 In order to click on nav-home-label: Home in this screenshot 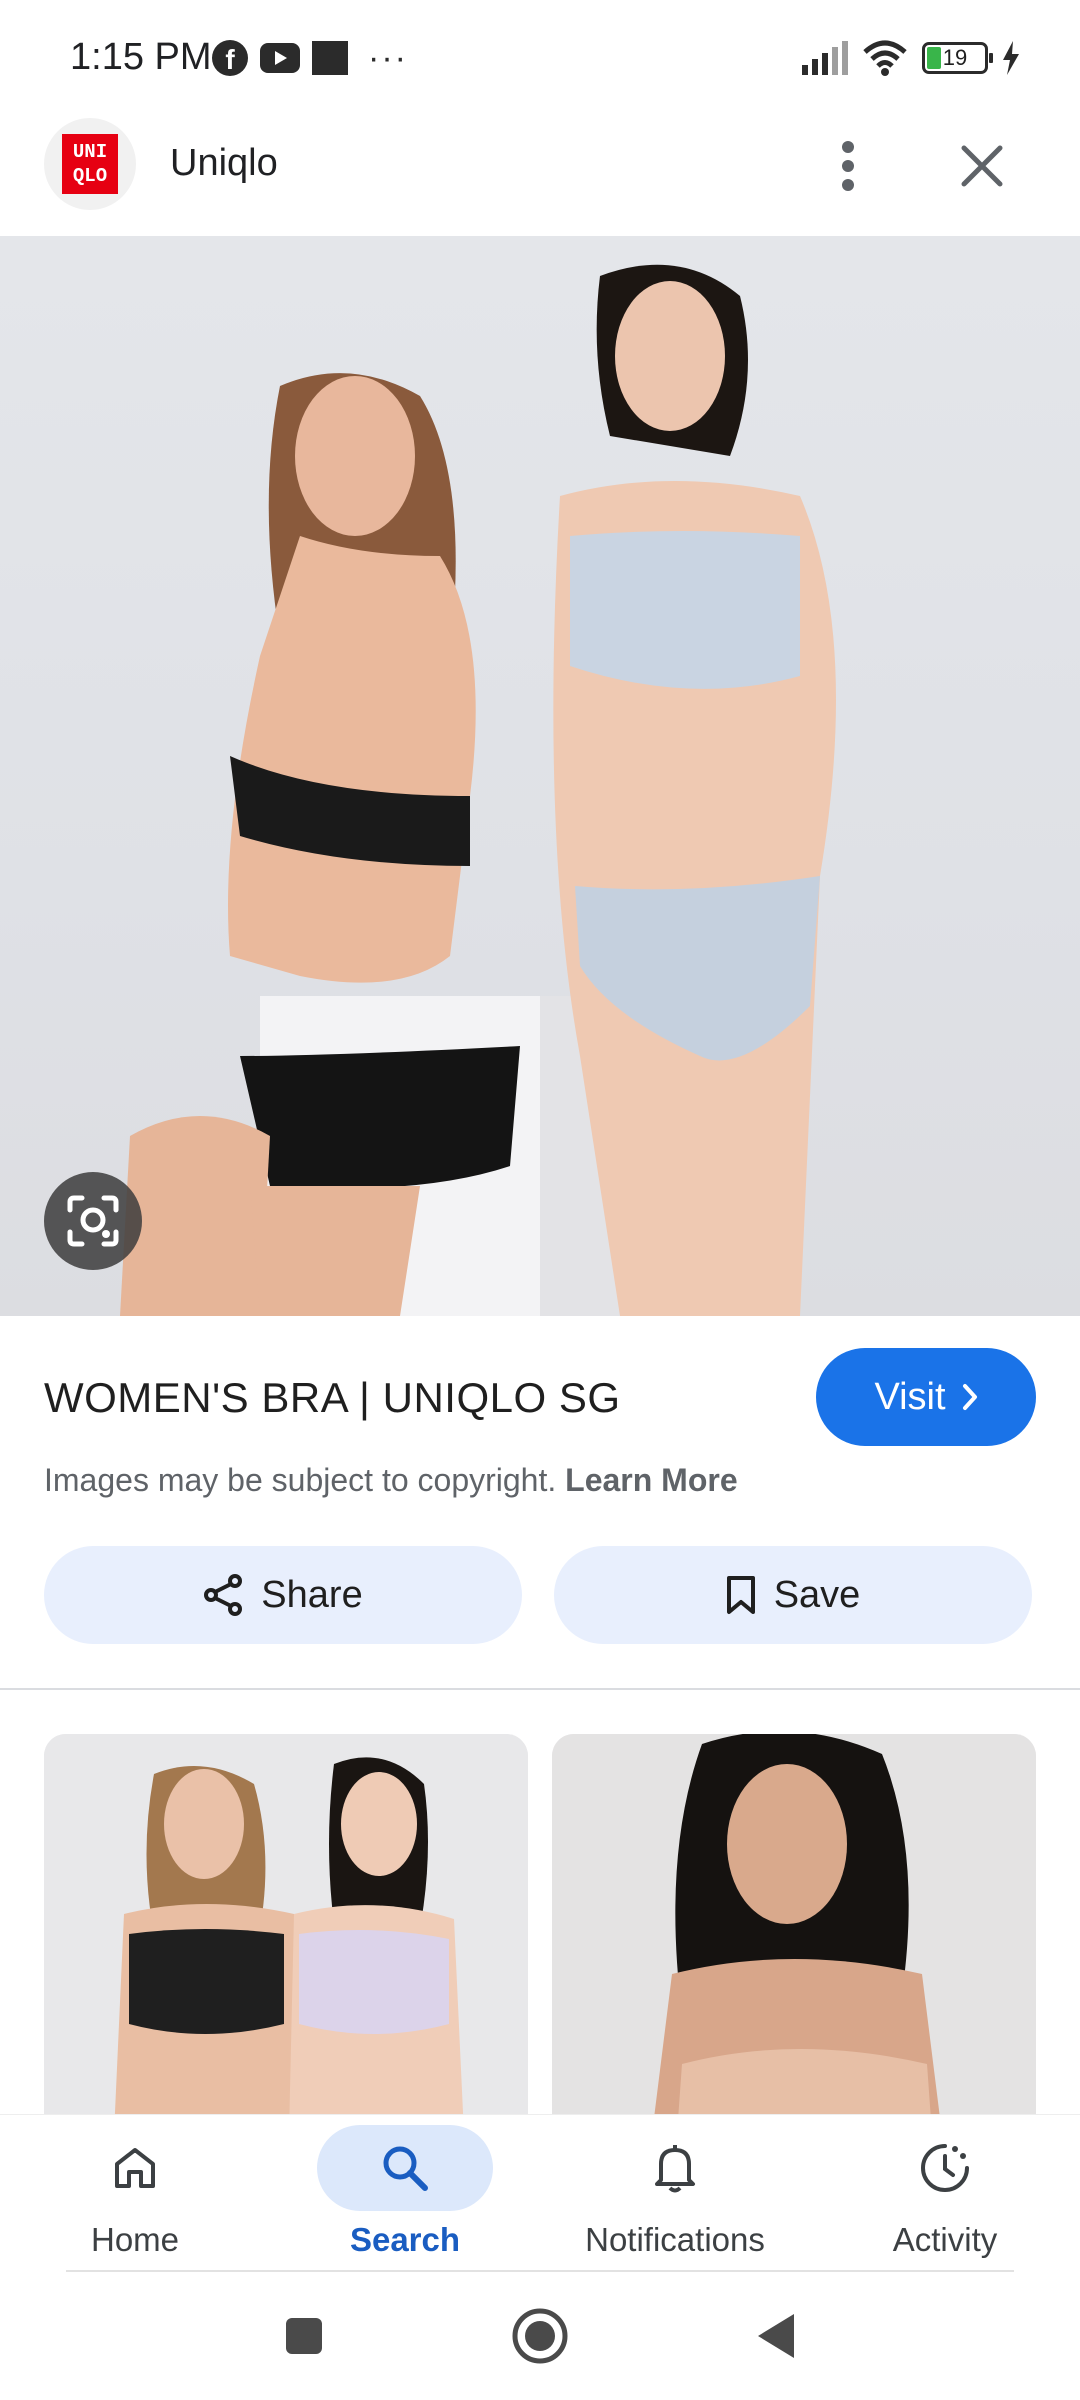, I will do `click(135, 2239)`.